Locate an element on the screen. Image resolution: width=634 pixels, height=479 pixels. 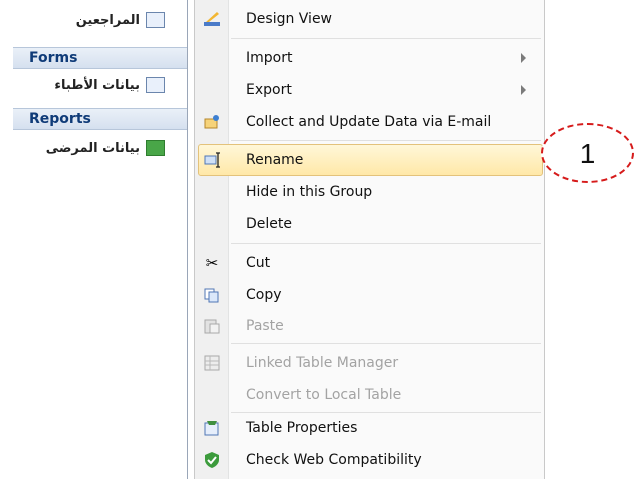
menu-item-linked-table-manager: Linked Table Manager is located at coordinates (369, 363).